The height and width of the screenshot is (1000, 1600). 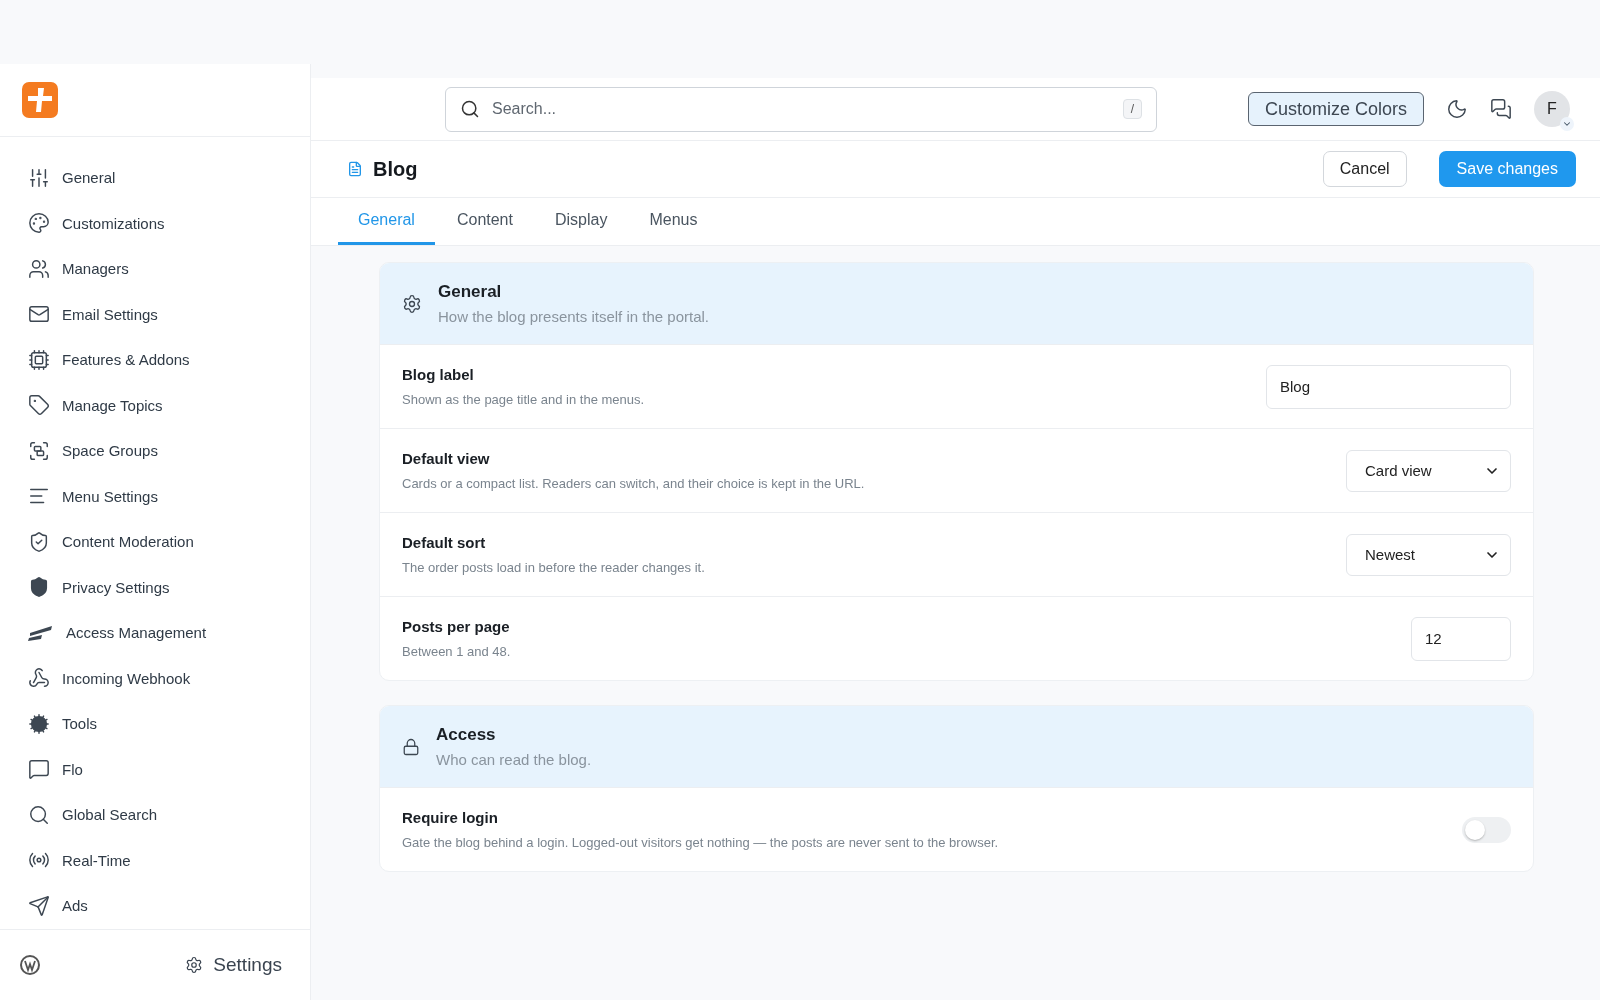 I want to click on sidebar-item: Tools, so click(x=169, y=724).